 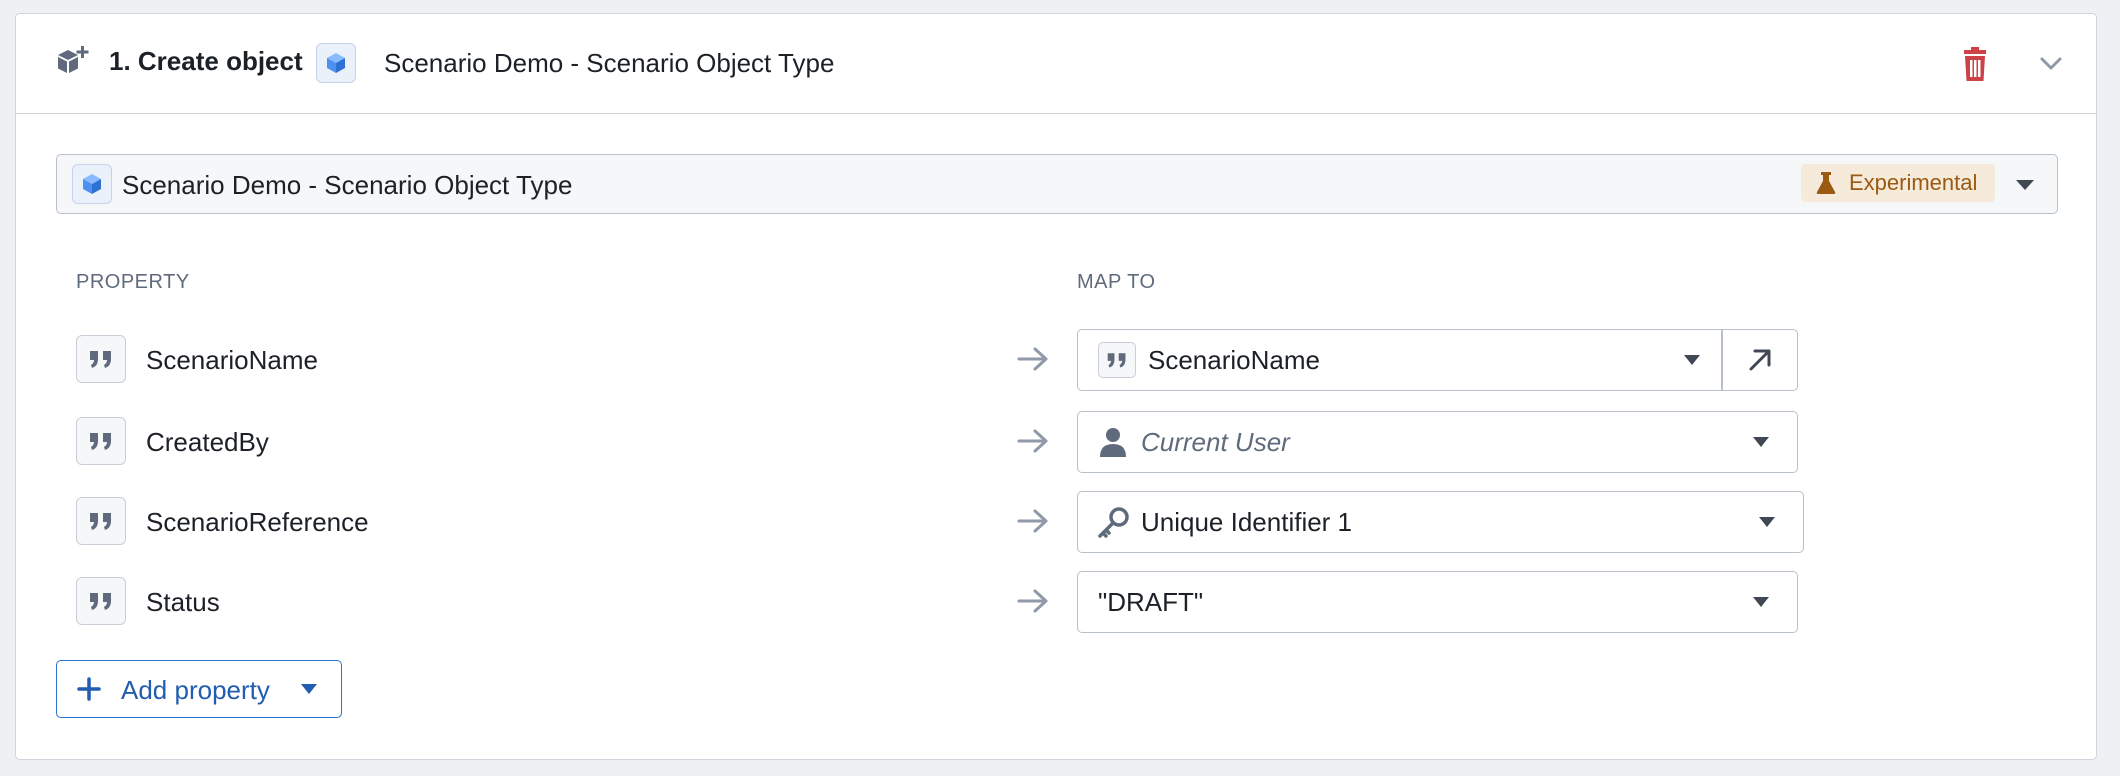 What do you see at coordinates (1056, 602) in the screenshot?
I see `property-row: Status "DRAFT"` at bounding box center [1056, 602].